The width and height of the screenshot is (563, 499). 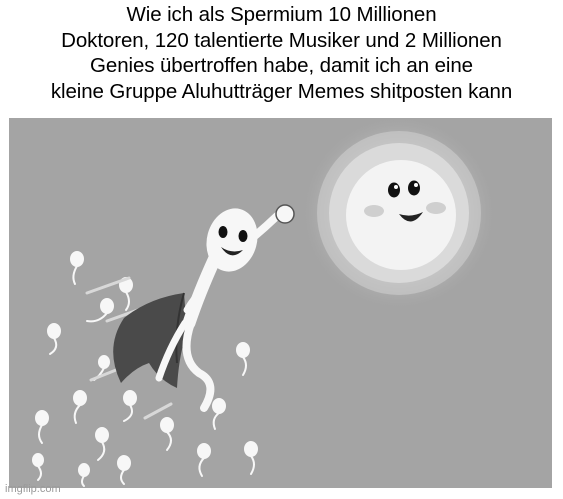 What do you see at coordinates (223, 232) in the screenshot?
I see `hero-left-eye` at bounding box center [223, 232].